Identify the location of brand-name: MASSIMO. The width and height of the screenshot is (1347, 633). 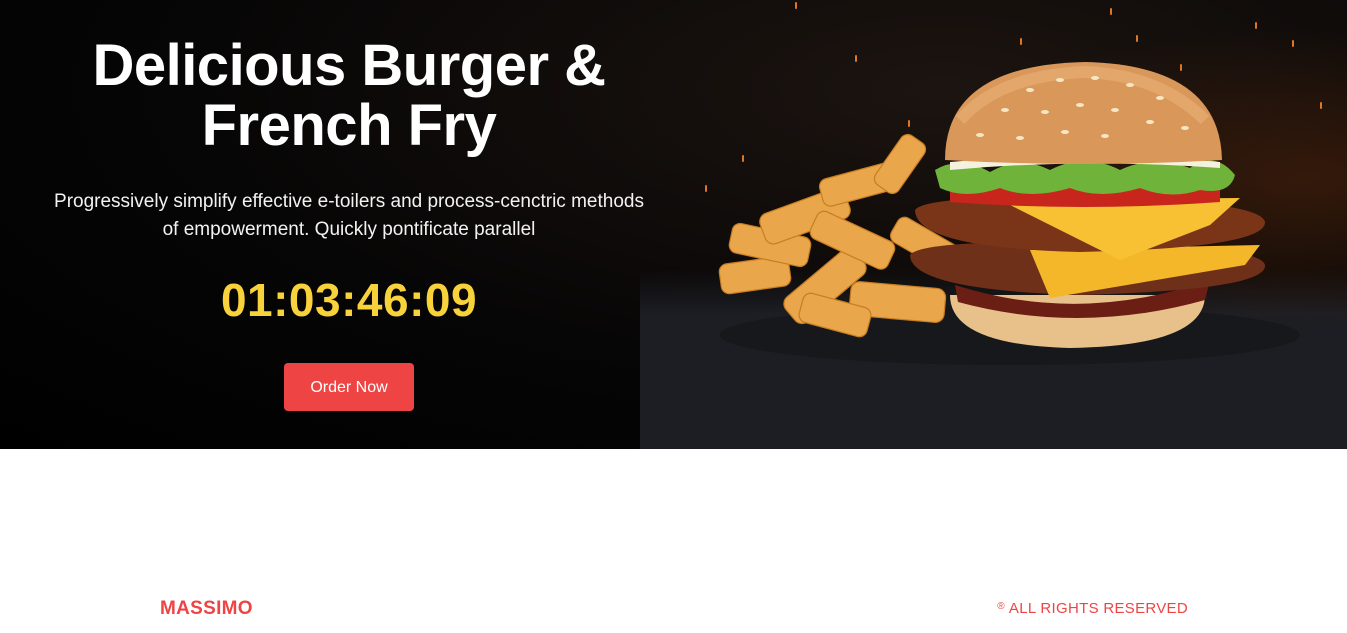
(206, 609).